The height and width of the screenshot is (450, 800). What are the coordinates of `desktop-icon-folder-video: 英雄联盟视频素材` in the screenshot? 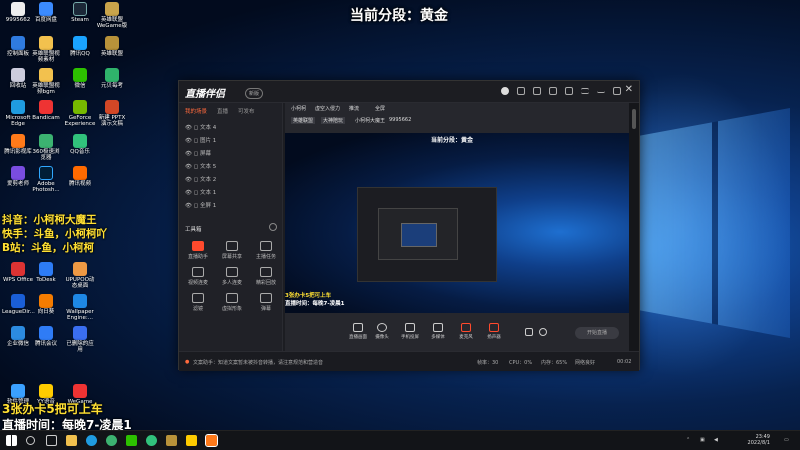 It's located at (46, 49).